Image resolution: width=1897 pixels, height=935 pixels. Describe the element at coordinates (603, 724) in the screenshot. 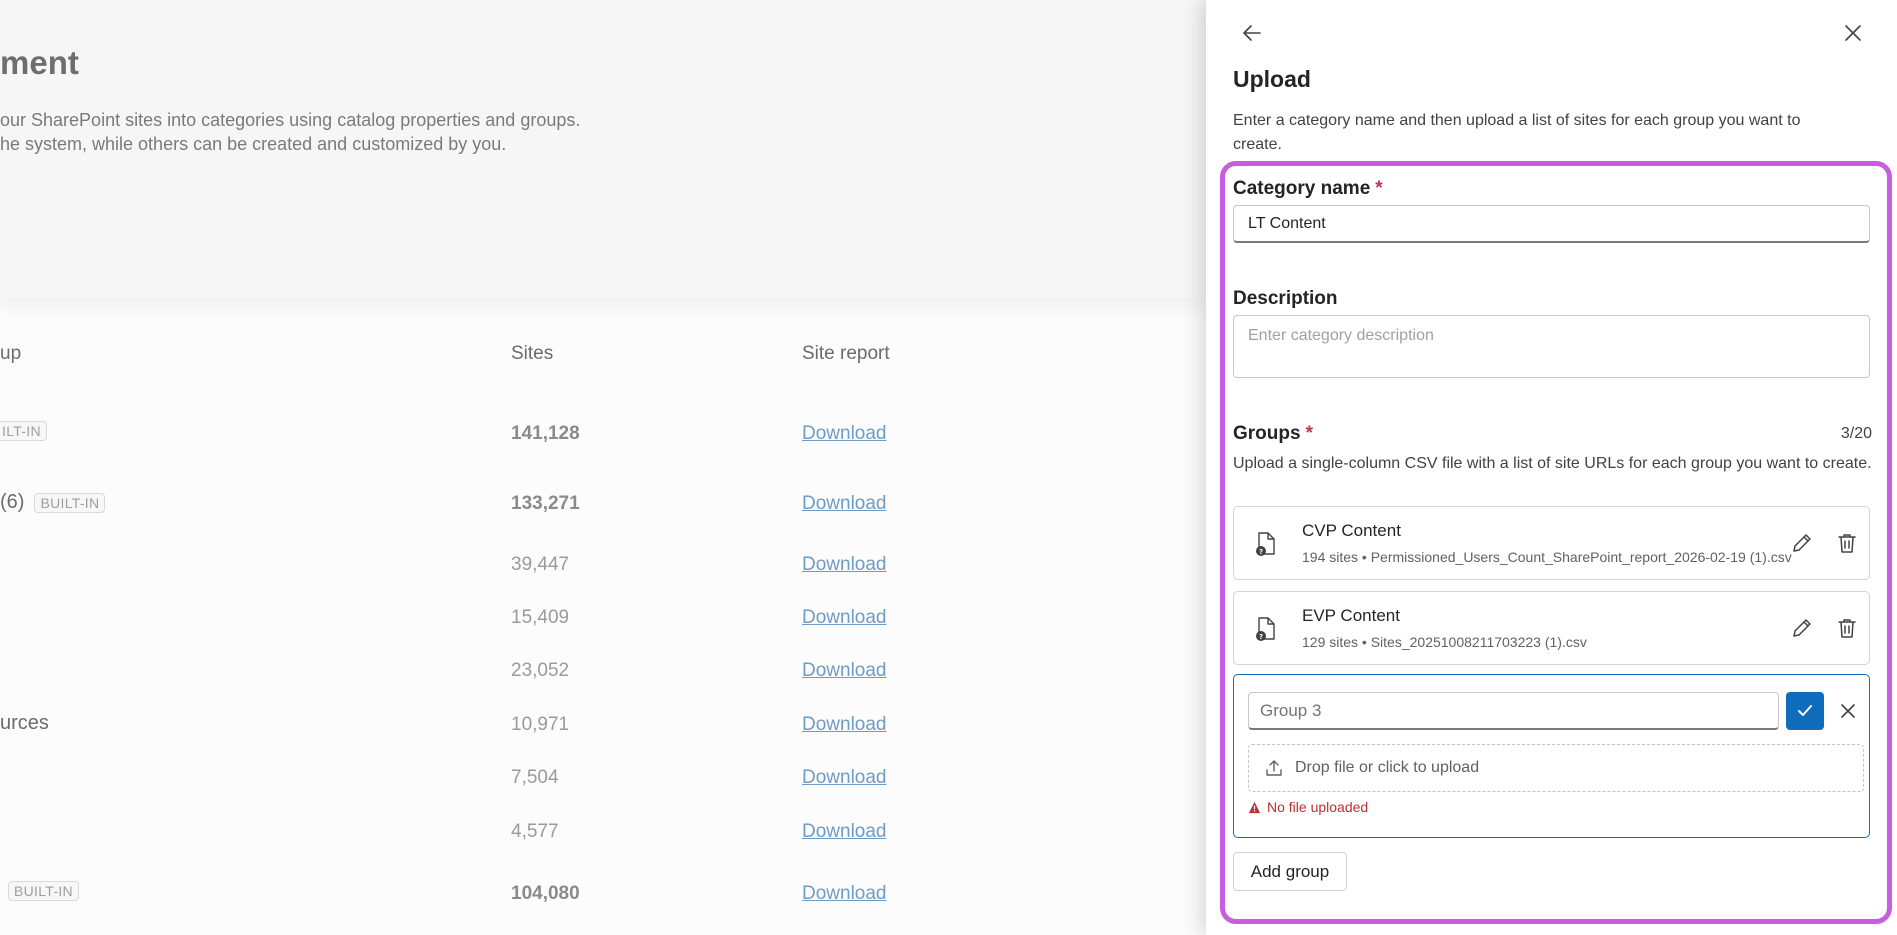

I see `table-row: urces 10,971 Download` at that location.